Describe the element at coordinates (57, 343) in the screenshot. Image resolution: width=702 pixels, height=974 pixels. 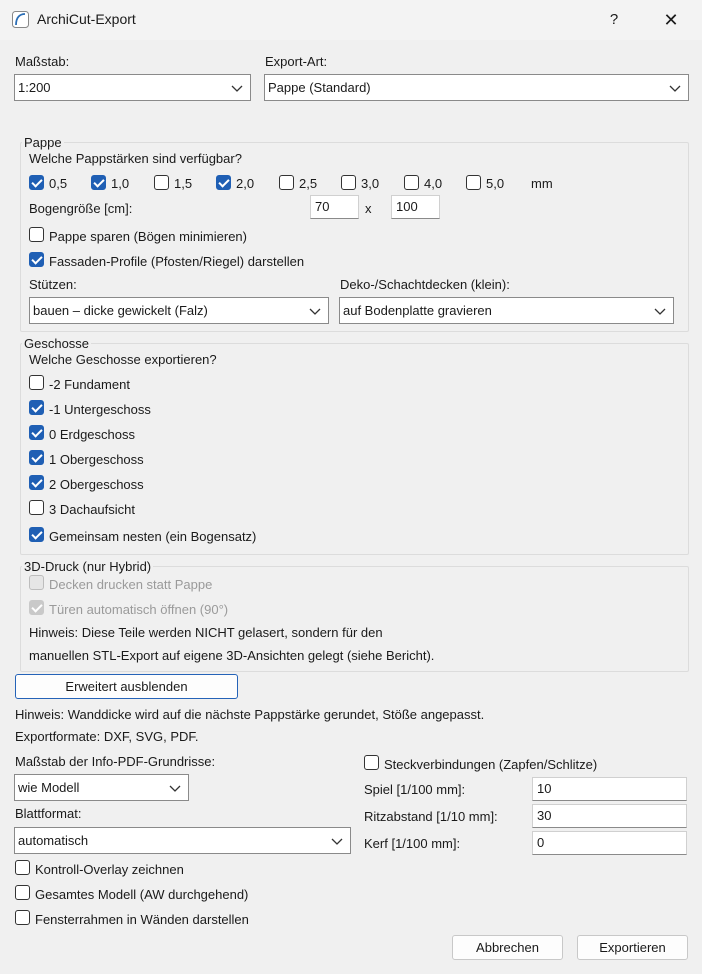
I see `geschosse-group-title: Geschosse` at that location.